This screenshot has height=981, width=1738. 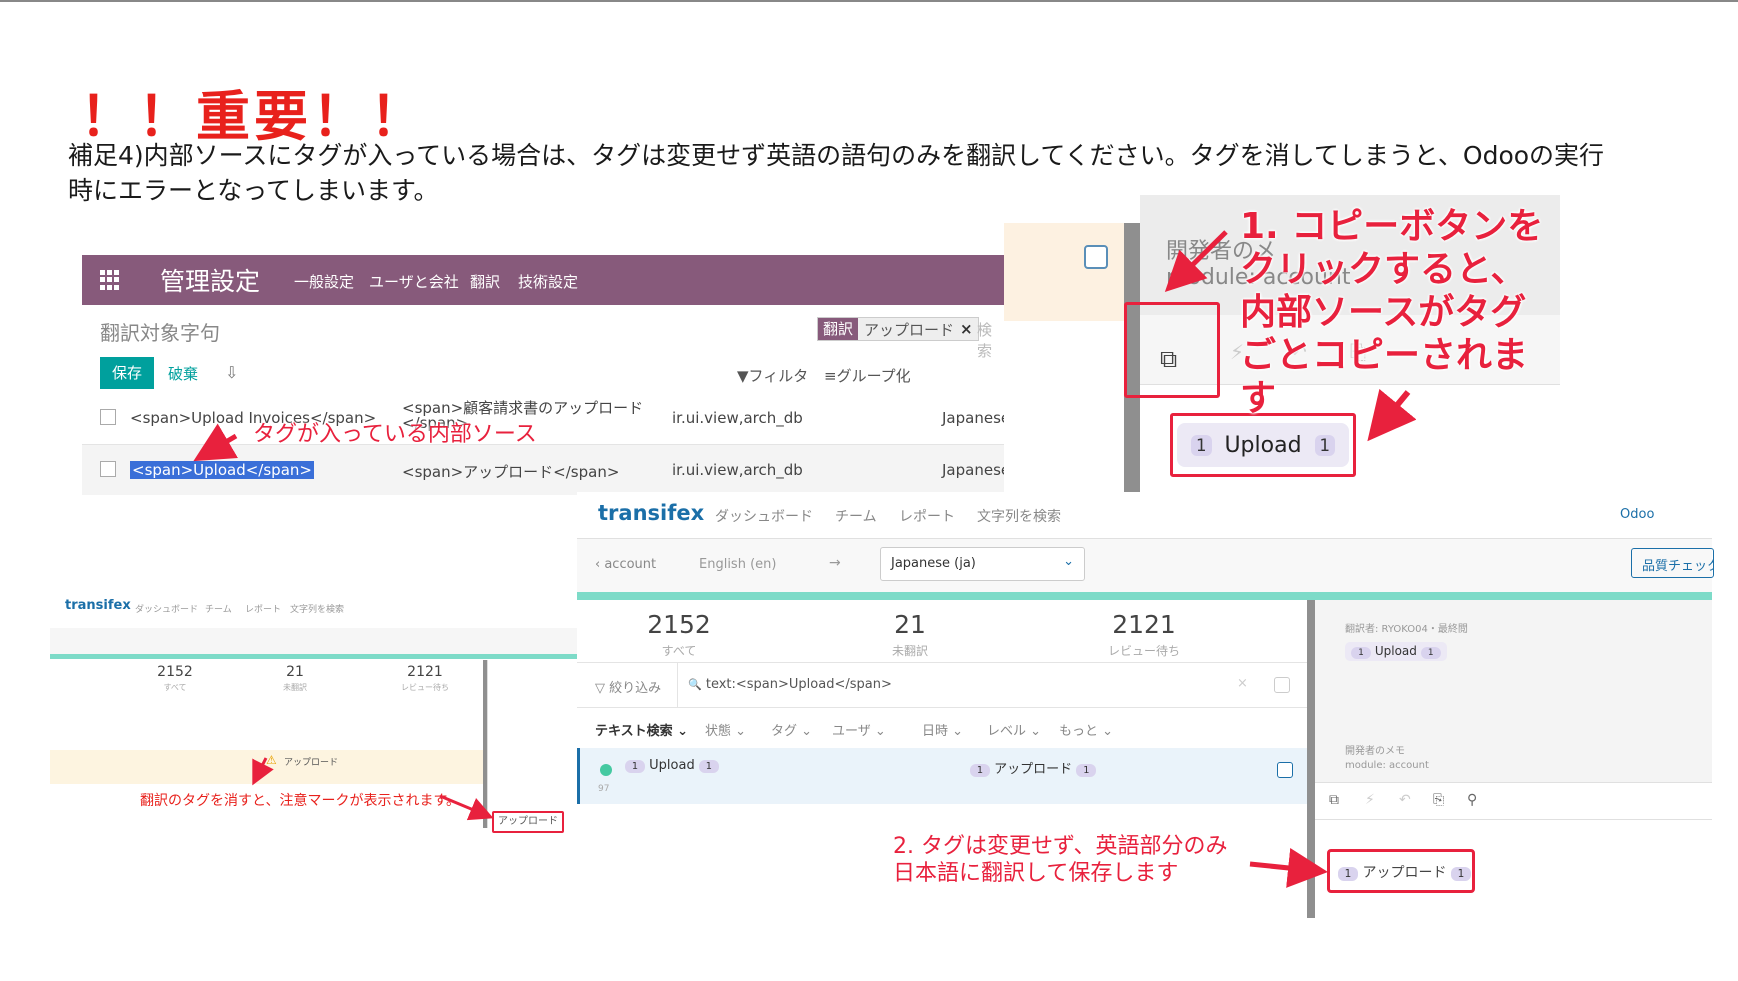 I want to click on small-right-panel, so click(x=532, y=744).